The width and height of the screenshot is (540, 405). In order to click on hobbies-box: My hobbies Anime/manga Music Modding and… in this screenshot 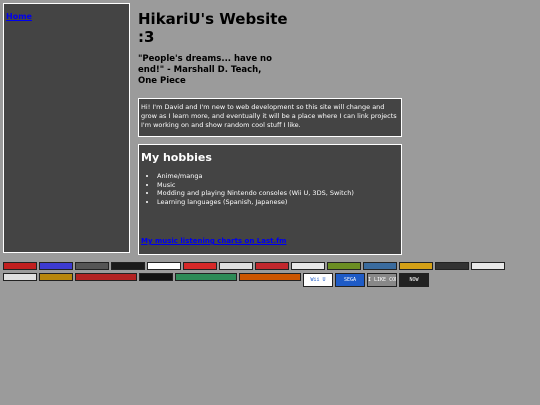, I will do `click(270, 199)`.